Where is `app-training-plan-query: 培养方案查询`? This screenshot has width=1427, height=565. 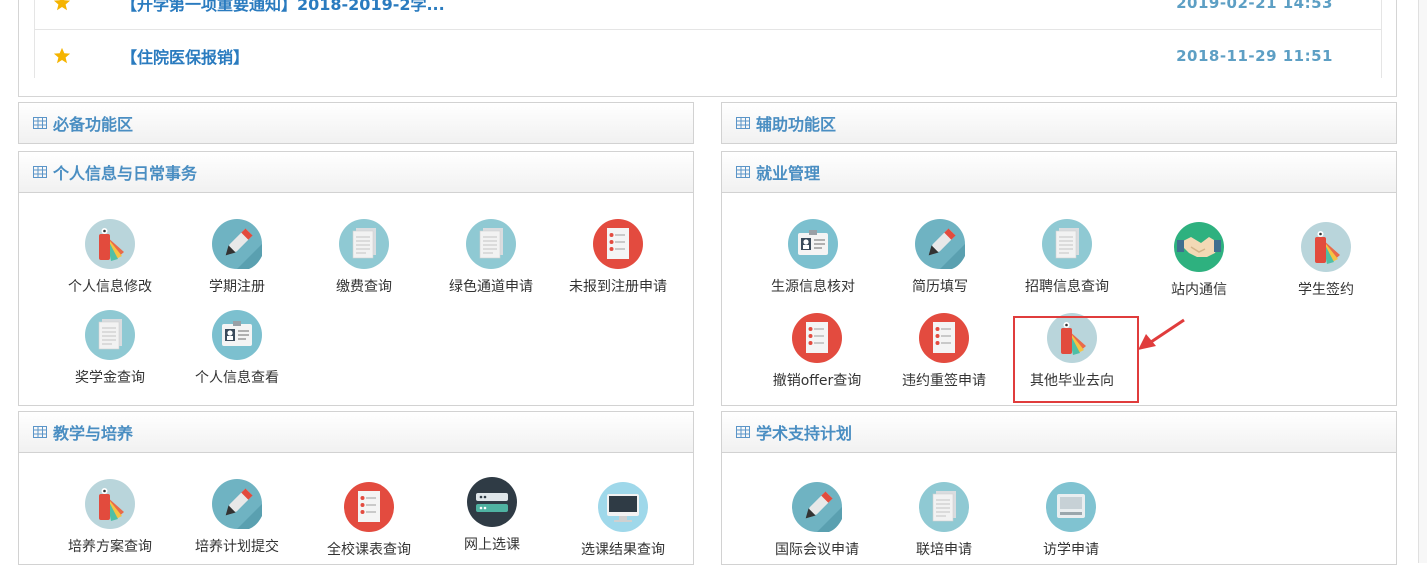 app-training-plan-query: 培养方案查询 is located at coordinates (110, 517).